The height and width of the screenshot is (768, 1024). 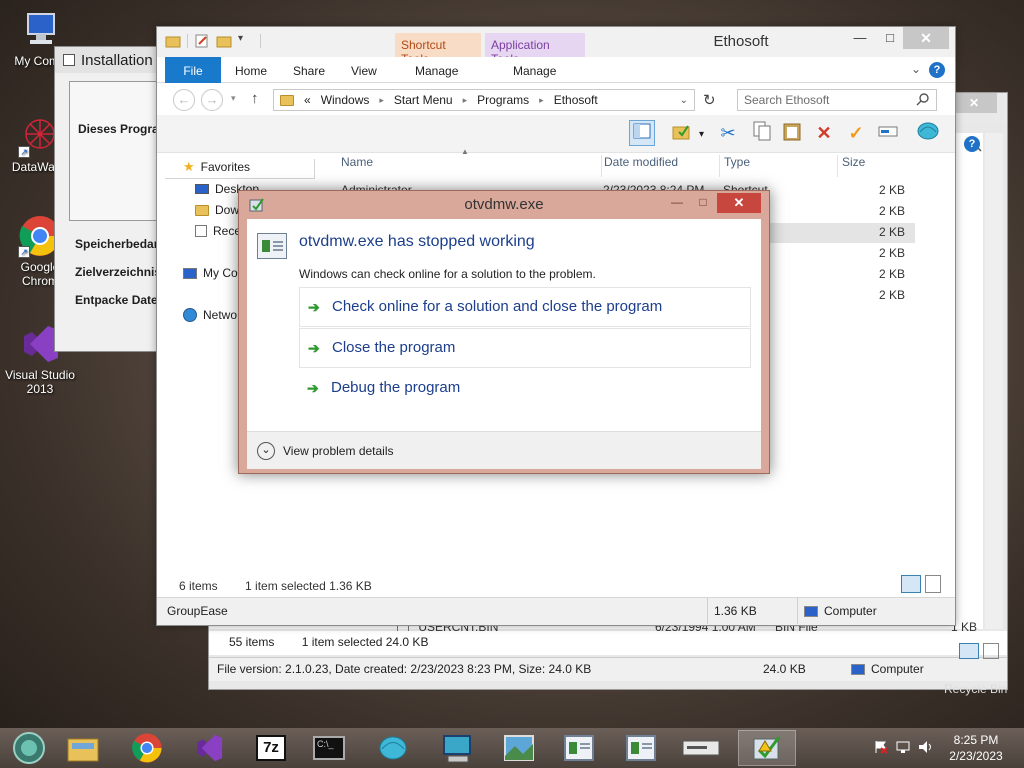 What do you see at coordinates (309, 70) in the screenshot?
I see `tab-share: Share` at bounding box center [309, 70].